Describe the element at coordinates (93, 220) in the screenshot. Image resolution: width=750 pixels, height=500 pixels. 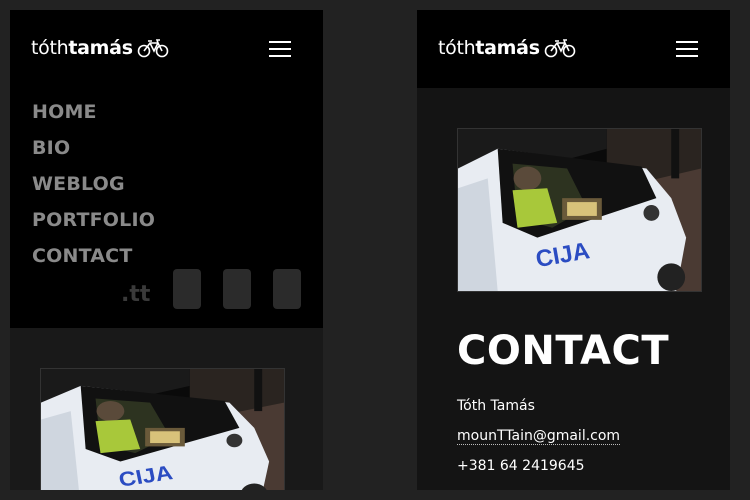
I see `nav-item-portfolio: PORTFOLIO` at that location.